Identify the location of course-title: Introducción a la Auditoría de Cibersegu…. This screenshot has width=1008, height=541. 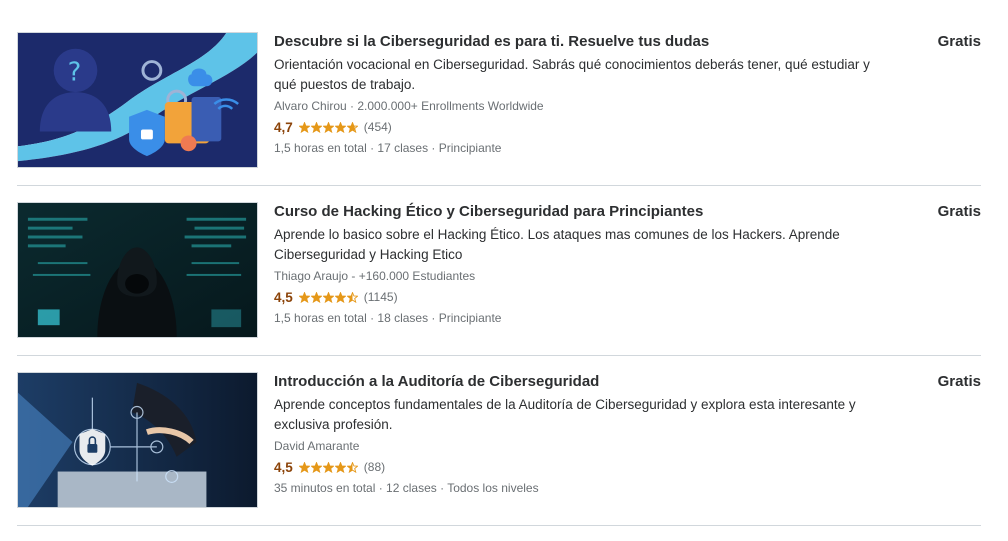
(436, 381).